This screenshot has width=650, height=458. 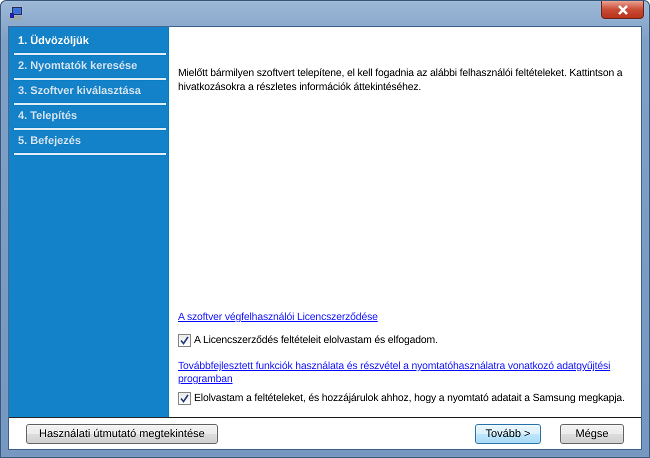 What do you see at coordinates (406, 373) in the screenshot?
I see `agreement-link: Továbbfejlesztett funkciók használata és részvétel a nyomtatóhasználatra vonatkozó adatgyűjtési programban` at bounding box center [406, 373].